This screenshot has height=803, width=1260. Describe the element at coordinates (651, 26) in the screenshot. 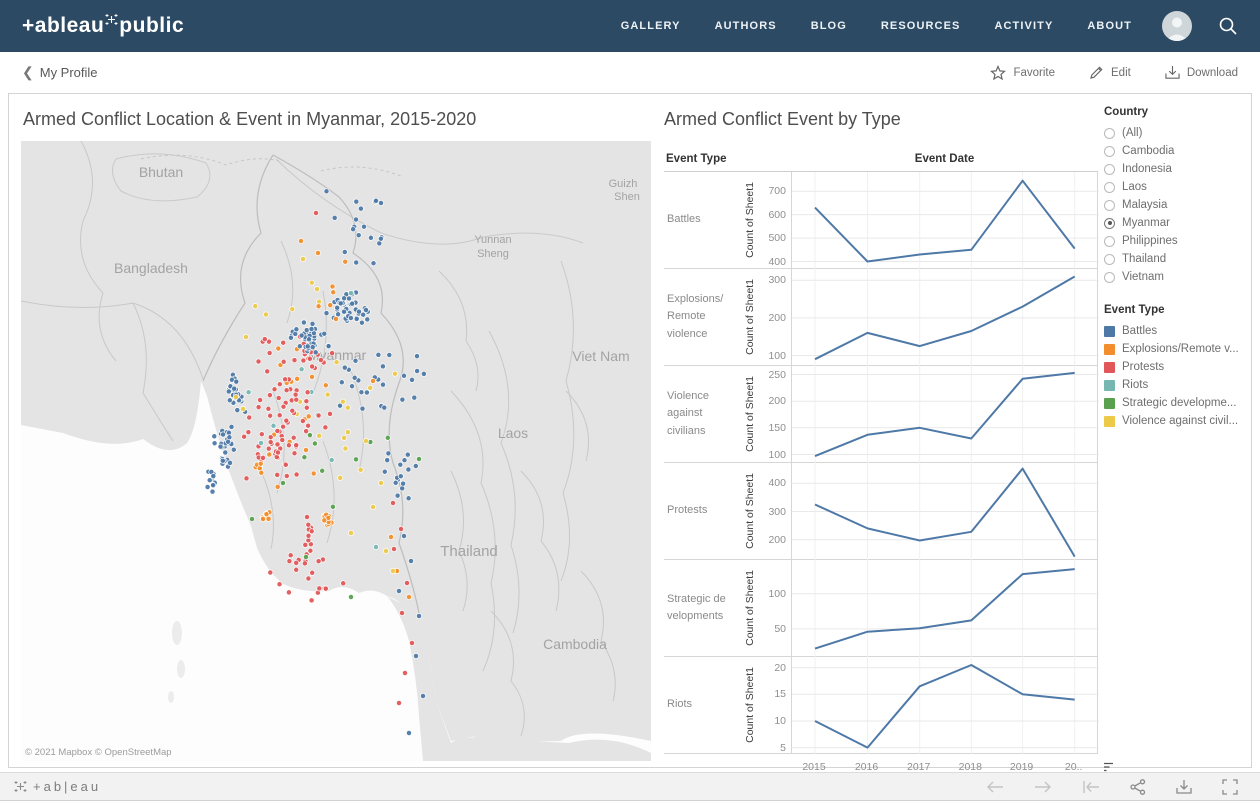

I see `nav-item-gallery: GALLERY` at that location.